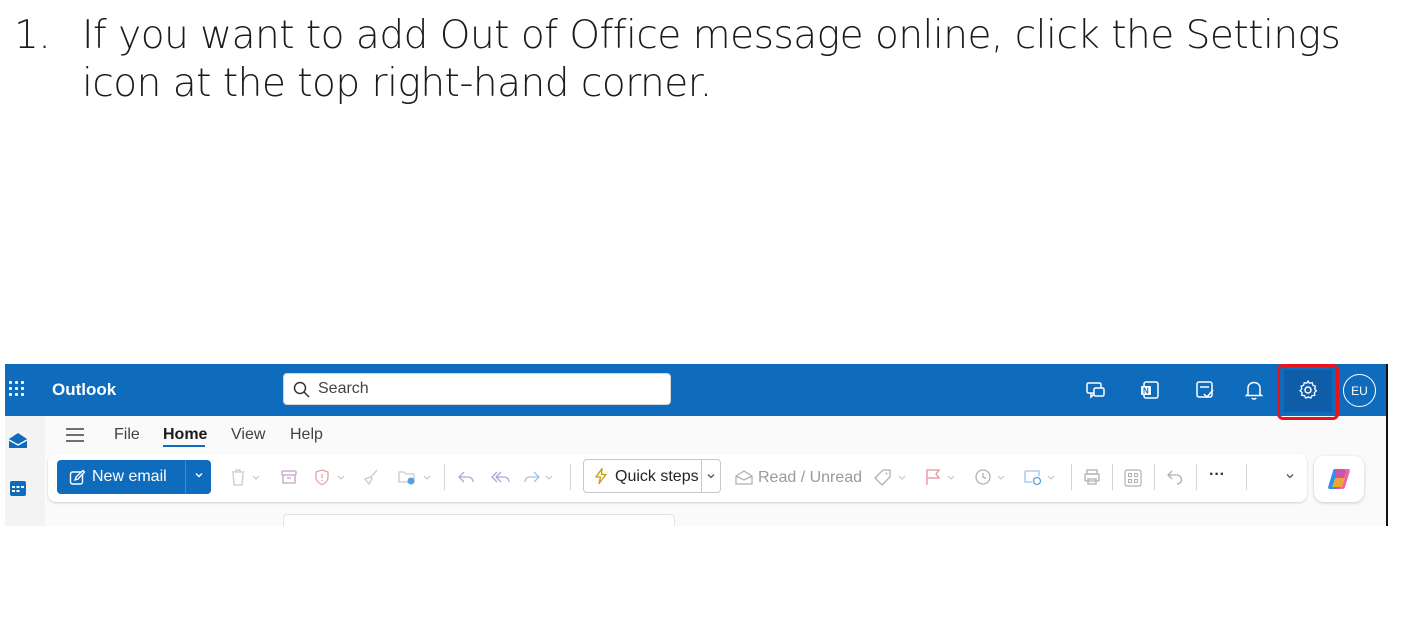  I want to click on copilot-button, so click(1339, 479).